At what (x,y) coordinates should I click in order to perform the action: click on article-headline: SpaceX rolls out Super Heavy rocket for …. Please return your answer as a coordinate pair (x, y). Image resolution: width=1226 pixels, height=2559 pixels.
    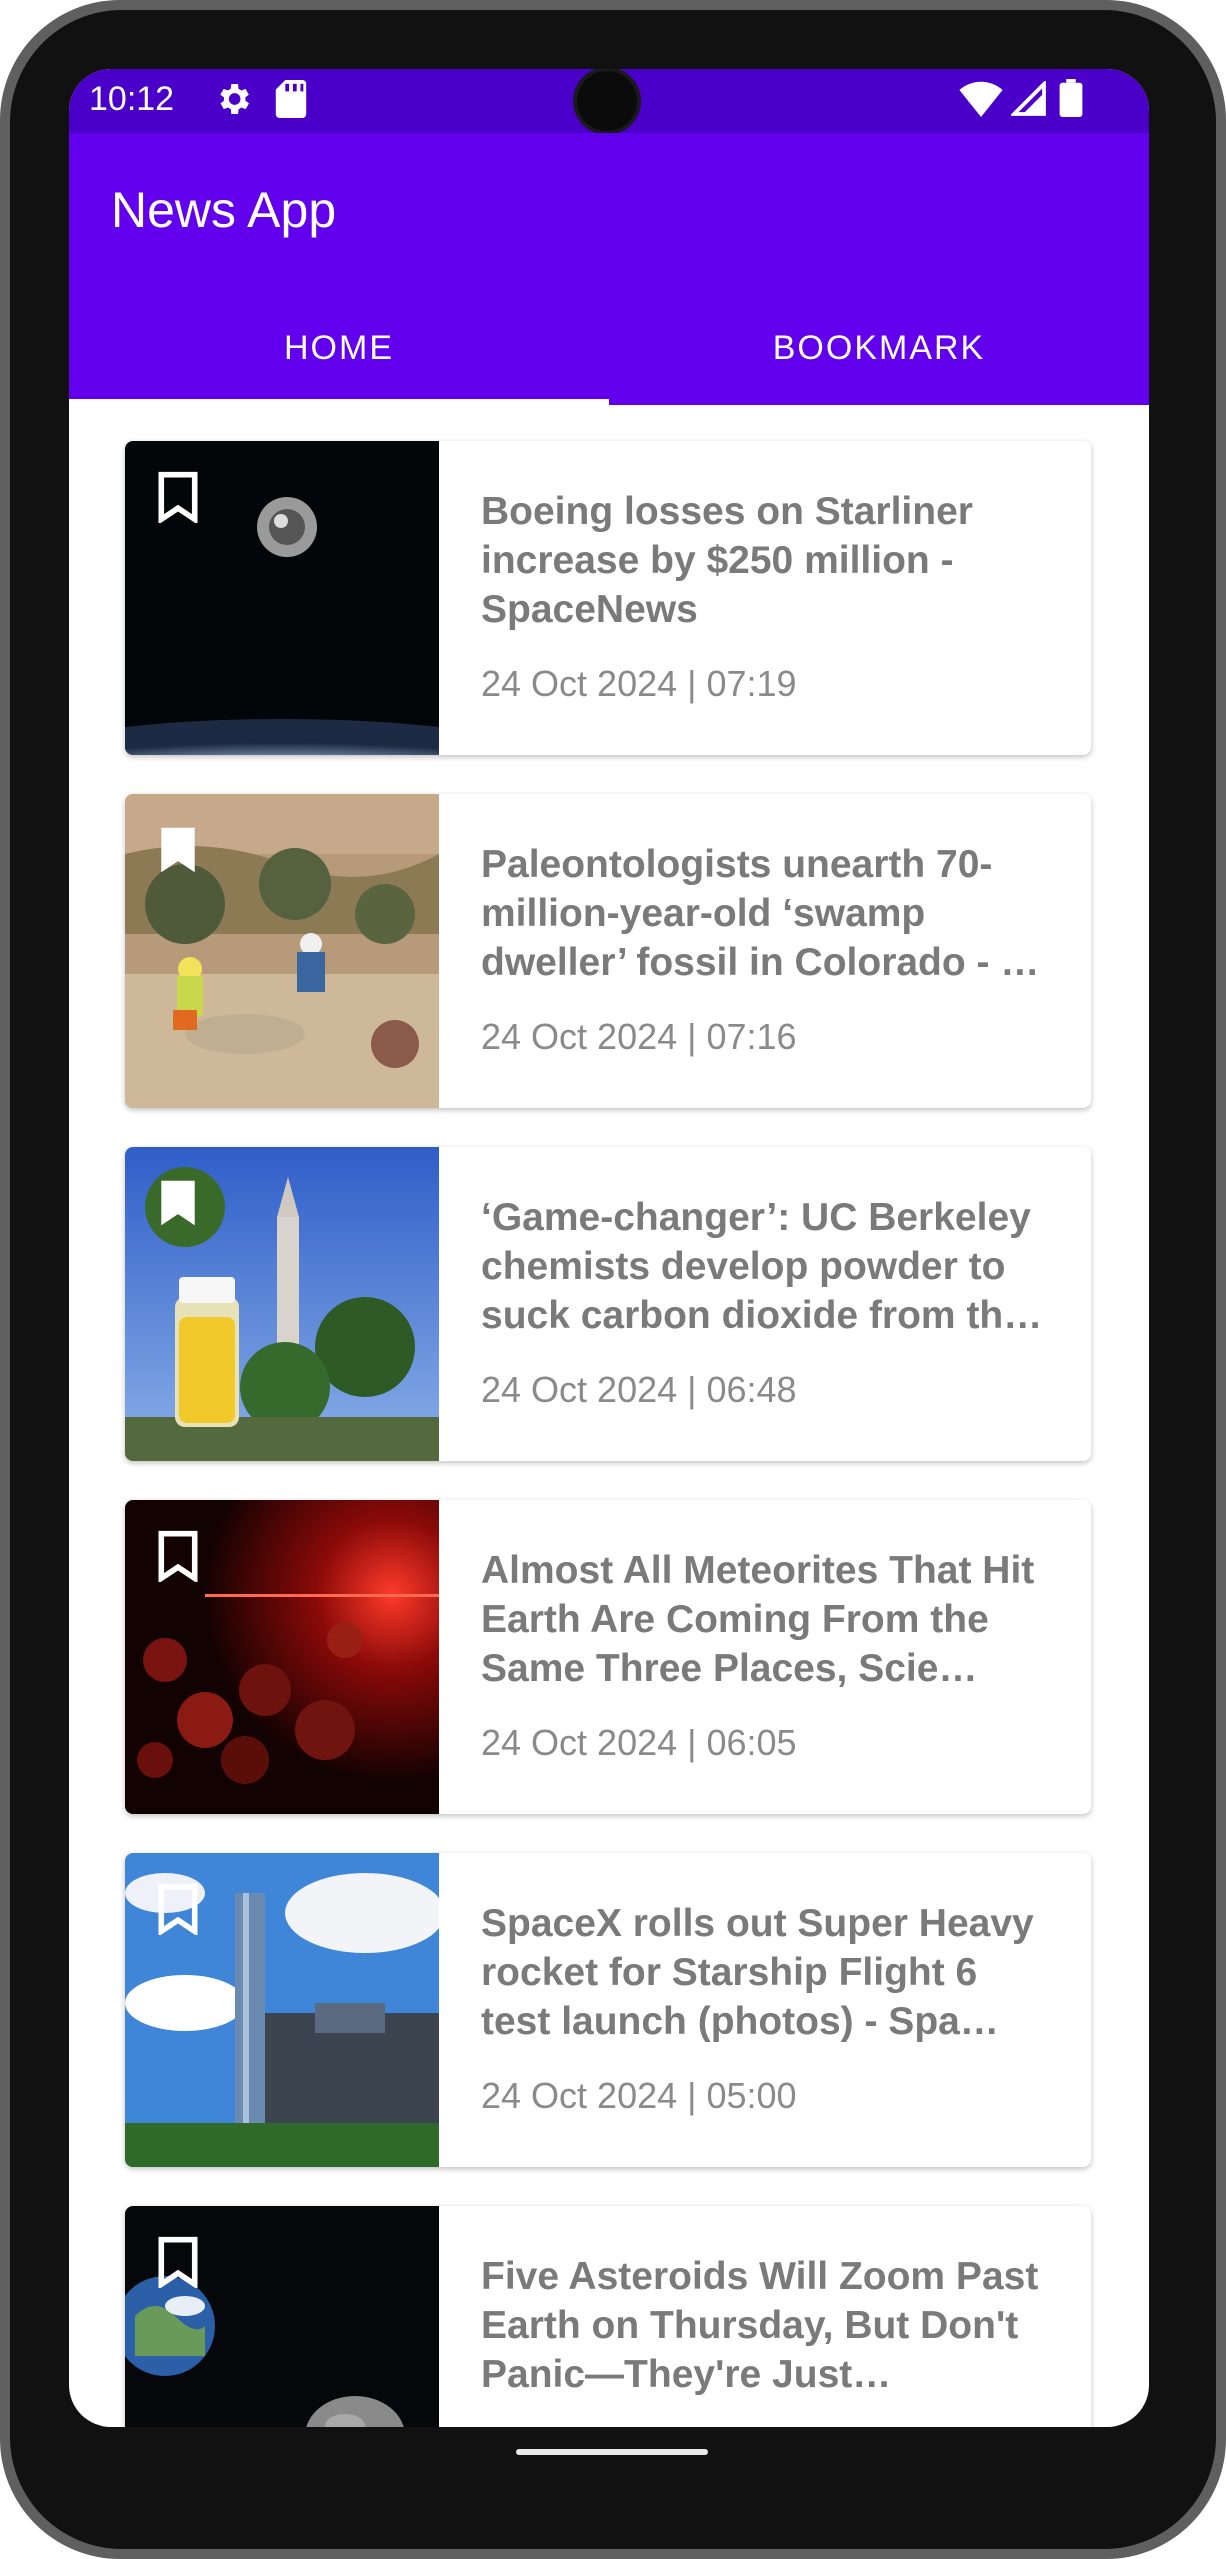
    Looking at the image, I should click on (757, 1972).